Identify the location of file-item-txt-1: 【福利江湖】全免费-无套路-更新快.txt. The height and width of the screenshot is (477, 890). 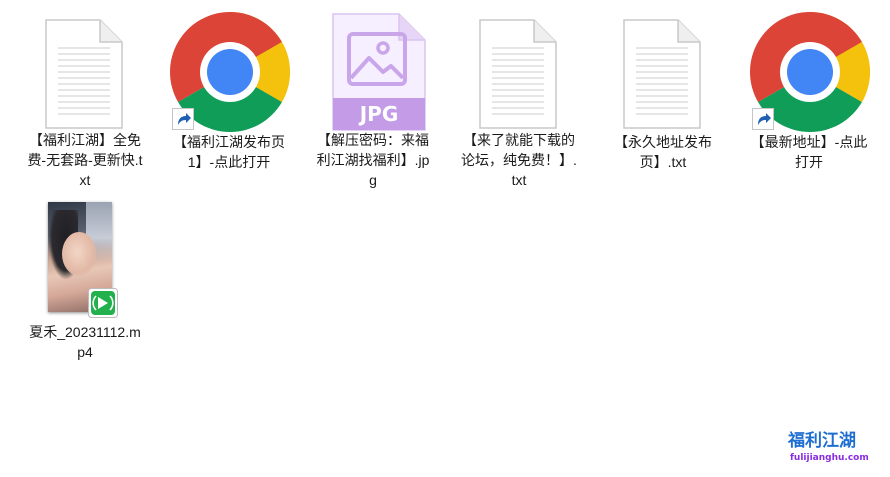
(85, 100).